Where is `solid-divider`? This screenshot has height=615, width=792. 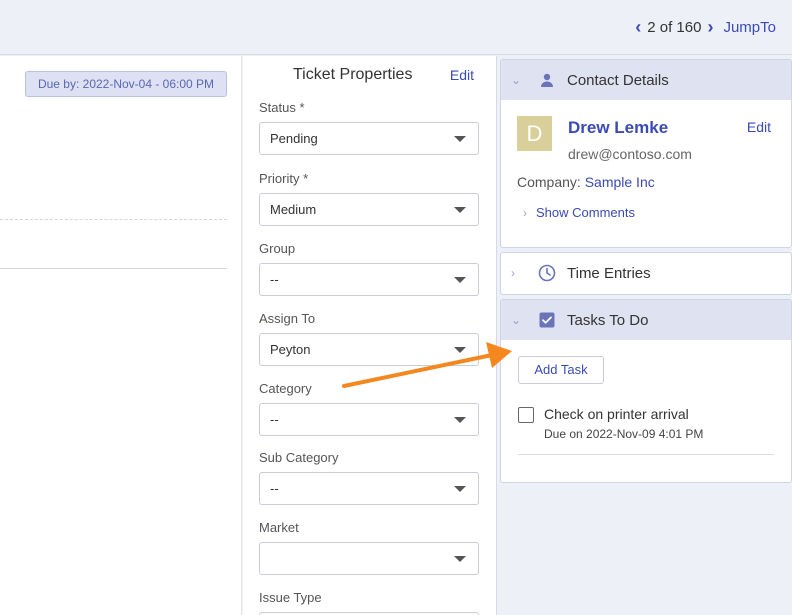 solid-divider is located at coordinates (113, 268).